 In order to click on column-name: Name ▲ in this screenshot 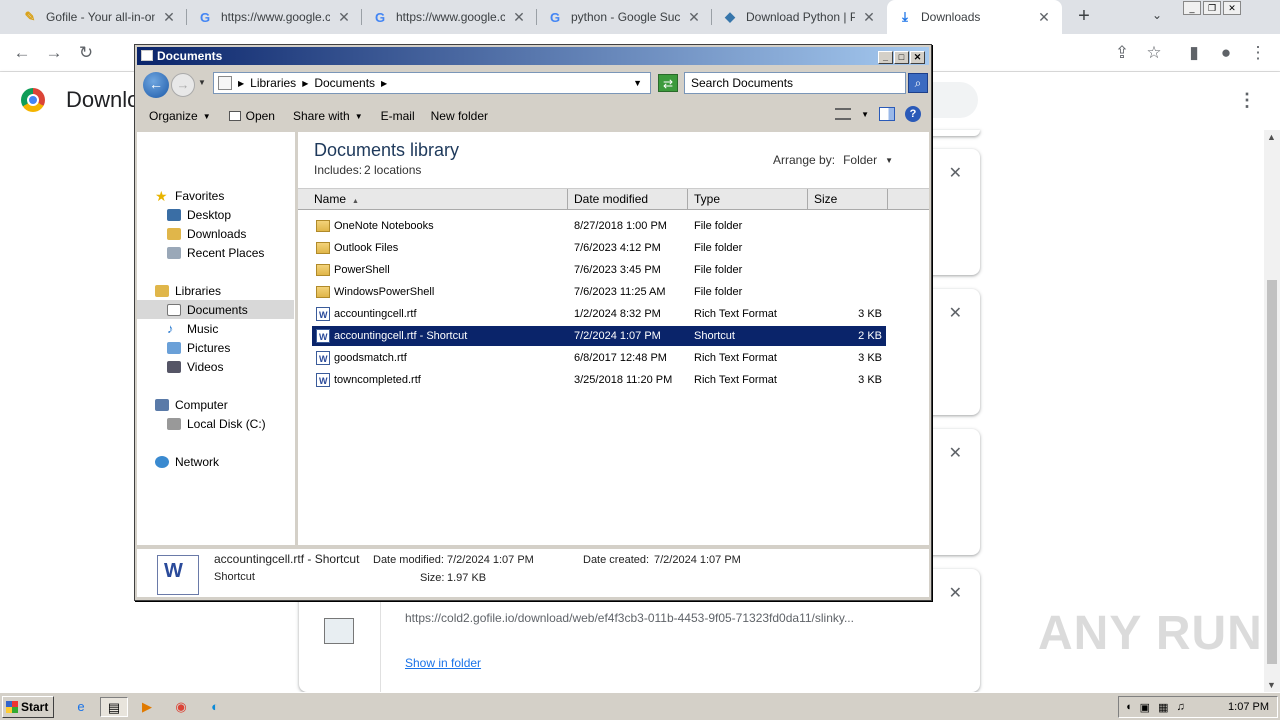, I will do `click(437, 199)`.